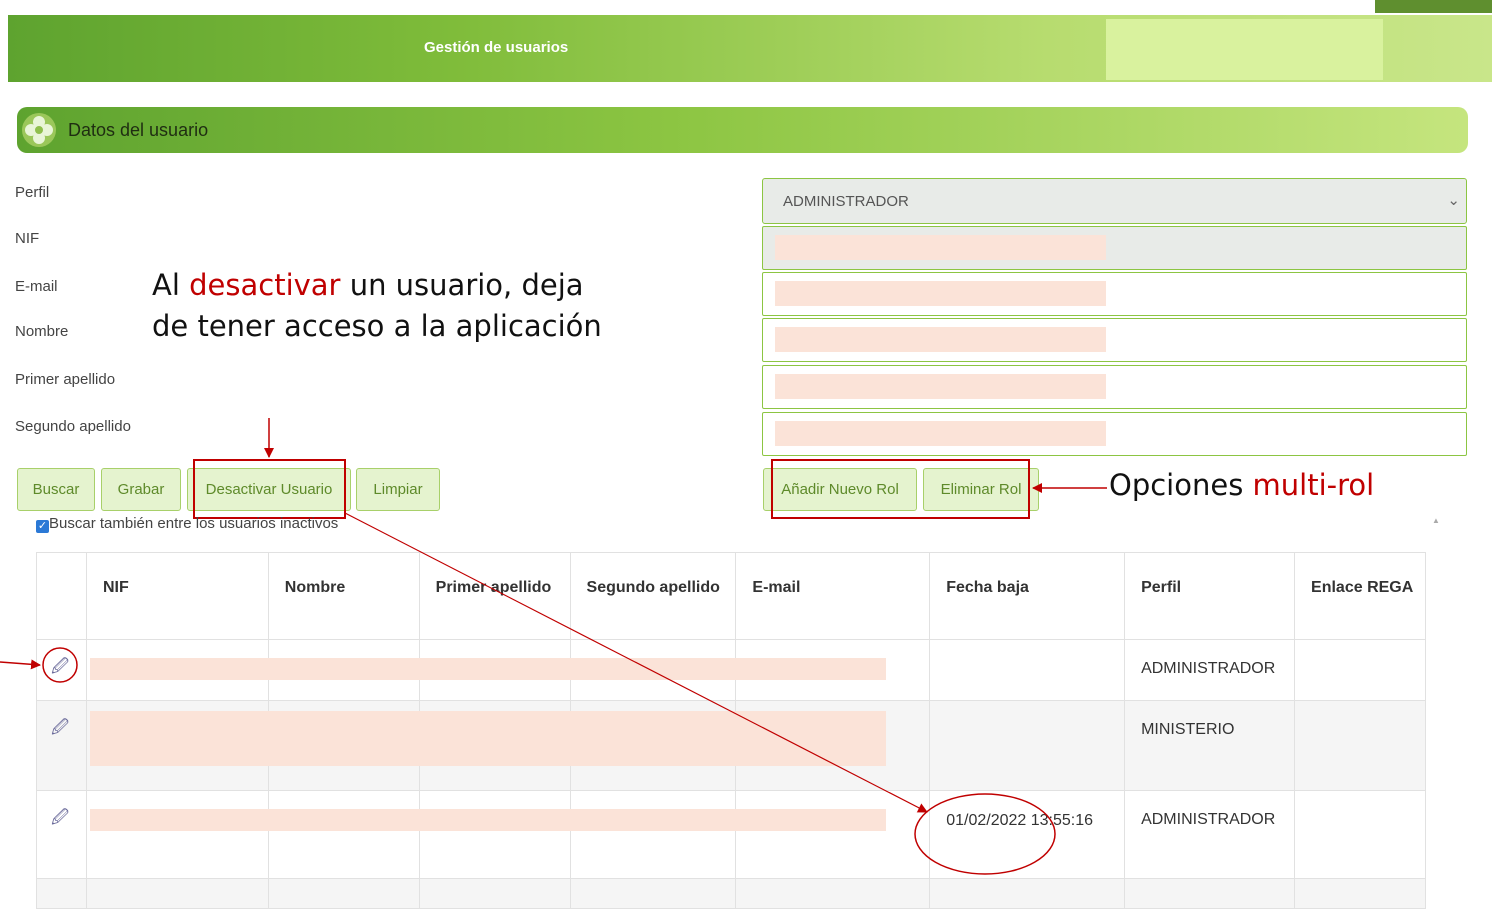  What do you see at coordinates (1114, 340) in the screenshot?
I see `nombre-field` at bounding box center [1114, 340].